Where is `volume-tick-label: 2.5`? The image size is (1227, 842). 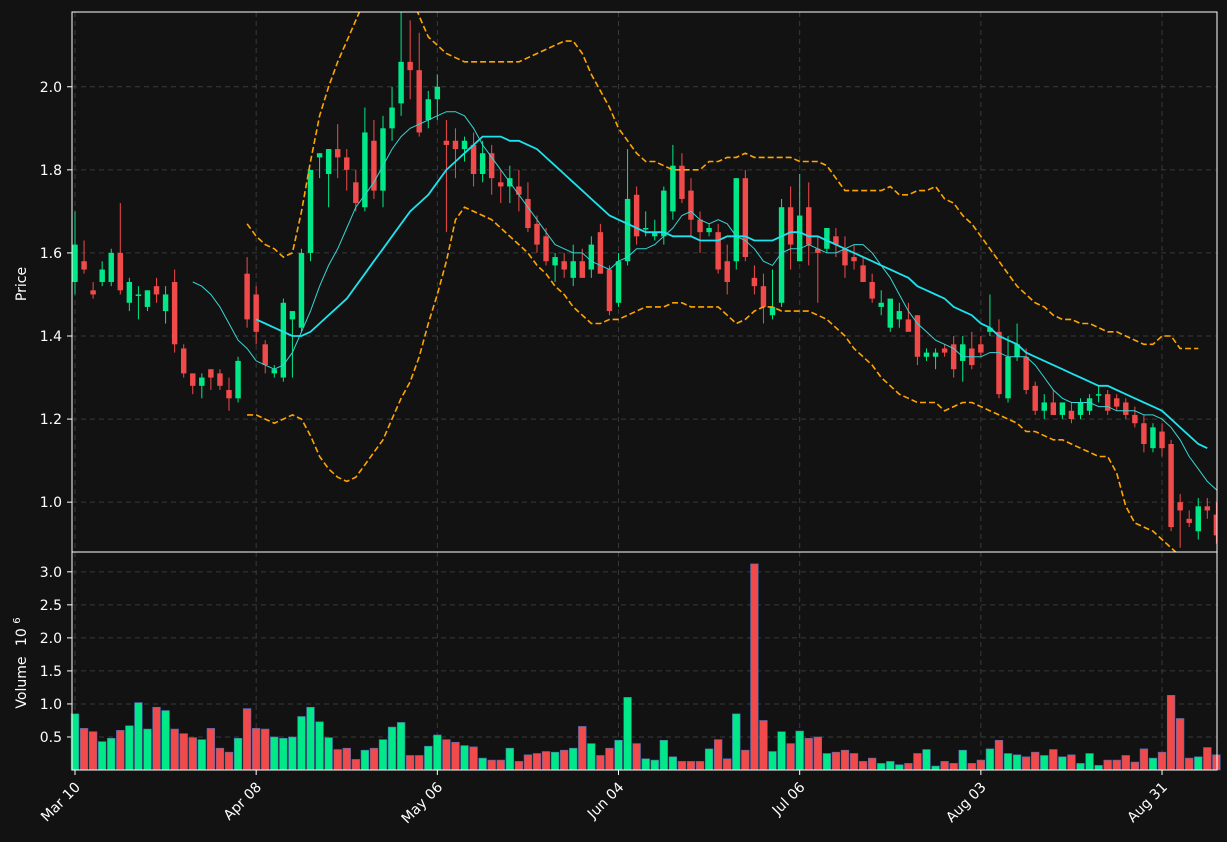 volume-tick-label: 2.5 is located at coordinates (51, 606).